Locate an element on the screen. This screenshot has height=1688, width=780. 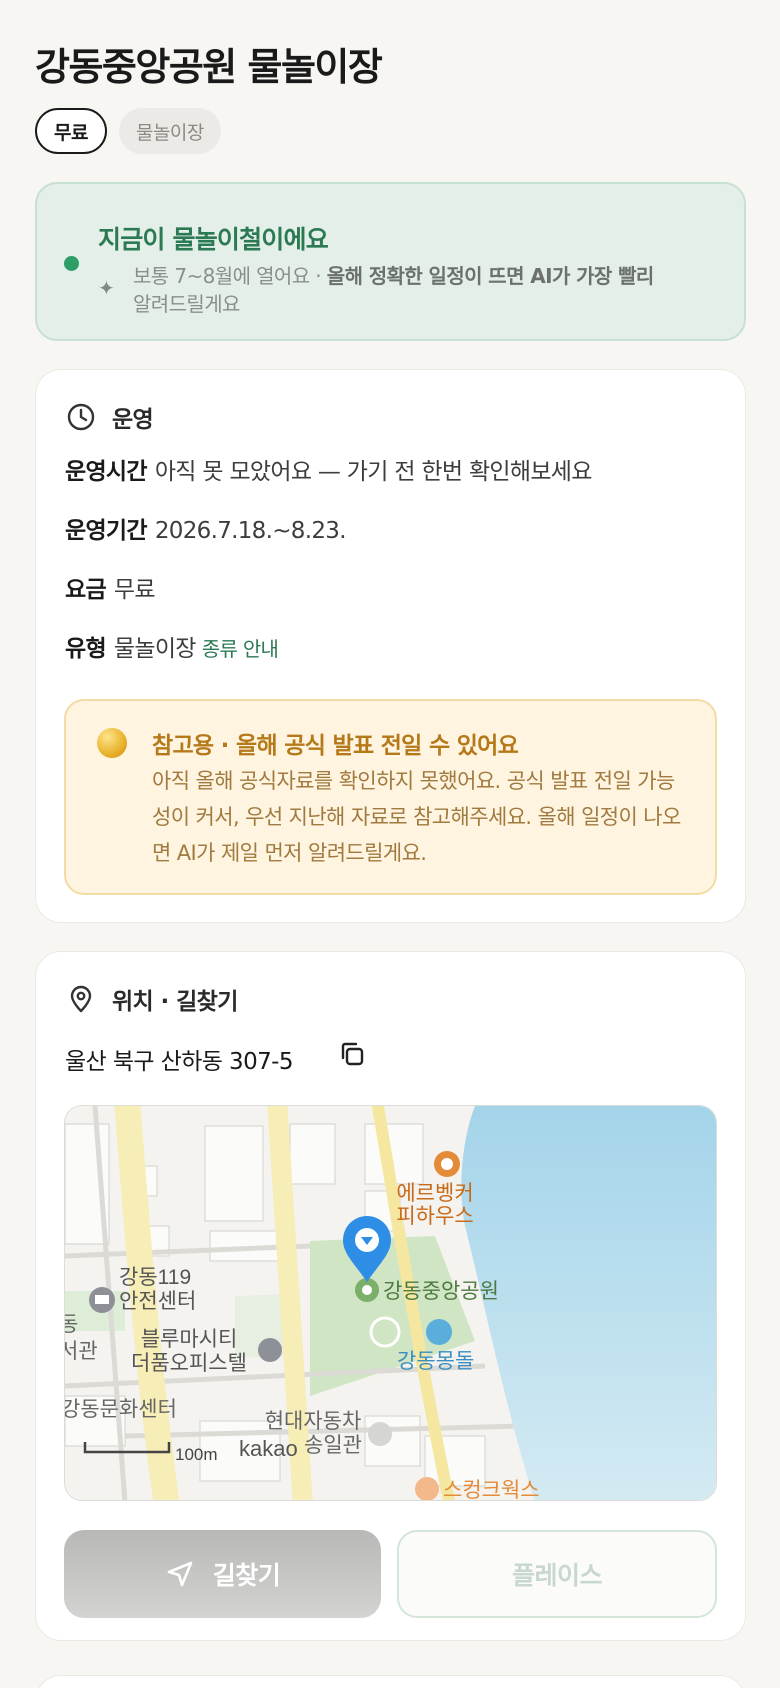
tag-chips: 무료 물놀이장 is located at coordinates (128, 131).